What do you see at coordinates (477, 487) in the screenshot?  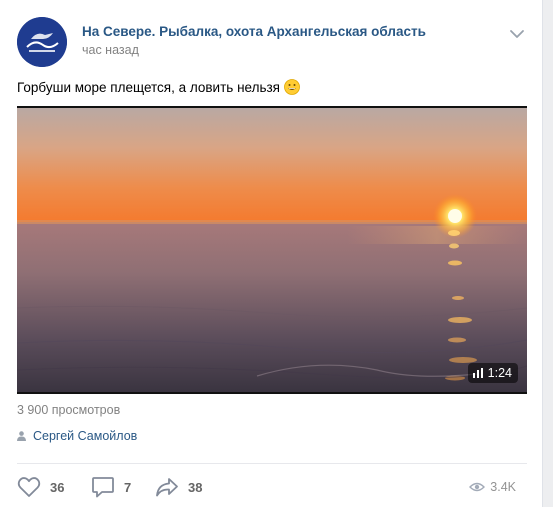 I see `eye-icon` at bounding box center [477, 487].